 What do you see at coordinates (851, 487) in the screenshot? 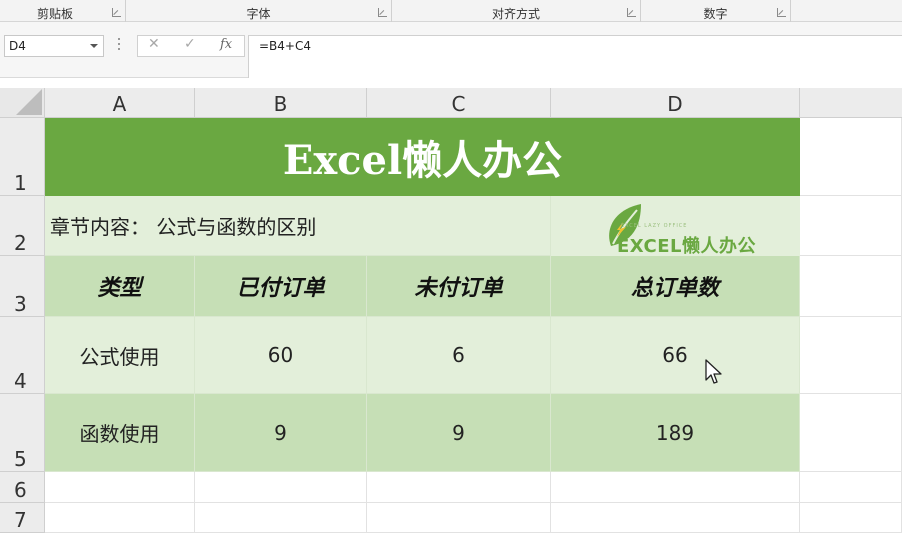
I see `cell-e6` at bounding box center [851, 487].